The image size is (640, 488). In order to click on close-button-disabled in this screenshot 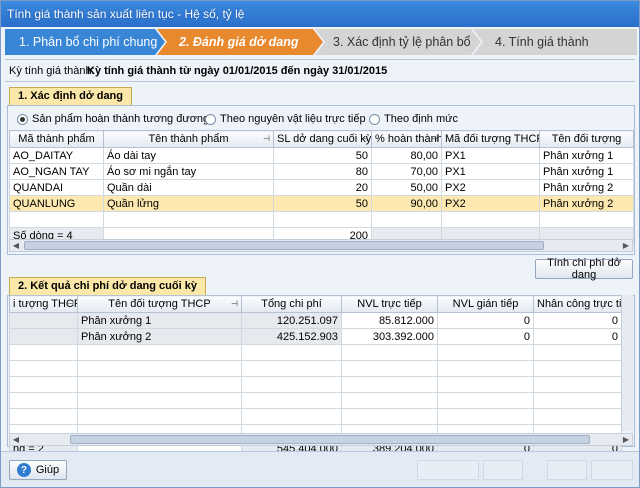, I will do `click(612, 470)`.